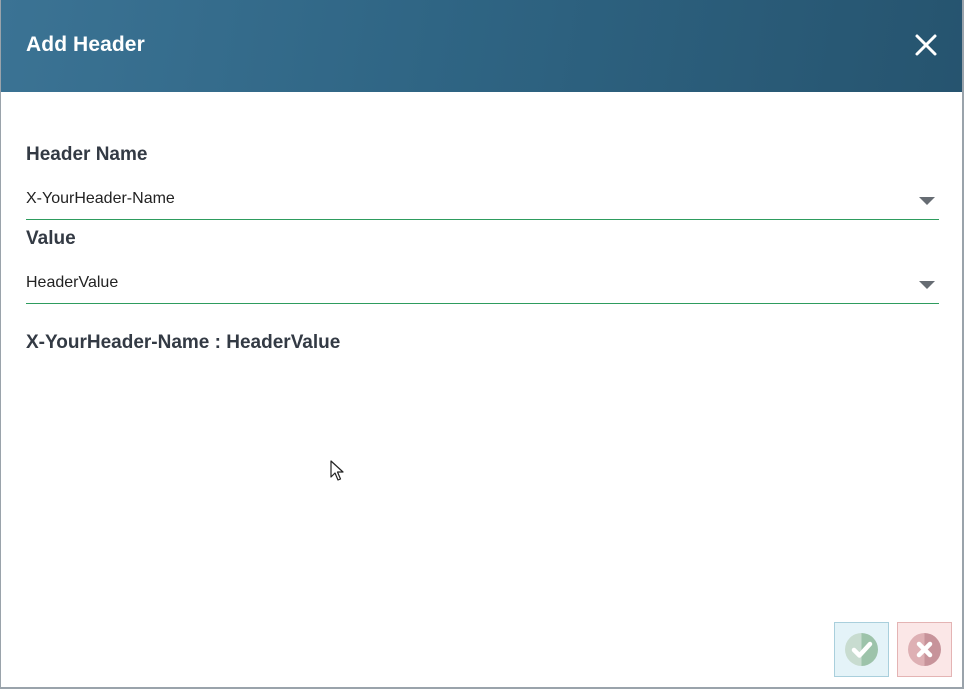 The image size is (964, 689). I want to click on close-icon, so click(926, 45).